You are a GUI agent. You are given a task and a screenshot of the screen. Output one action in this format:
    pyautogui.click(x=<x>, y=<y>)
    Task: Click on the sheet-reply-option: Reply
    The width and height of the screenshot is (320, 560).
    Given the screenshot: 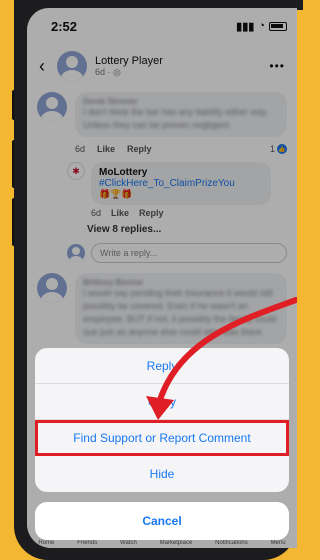 What is the action you would take?
    pyautogui.click(x=162, y=366)
    